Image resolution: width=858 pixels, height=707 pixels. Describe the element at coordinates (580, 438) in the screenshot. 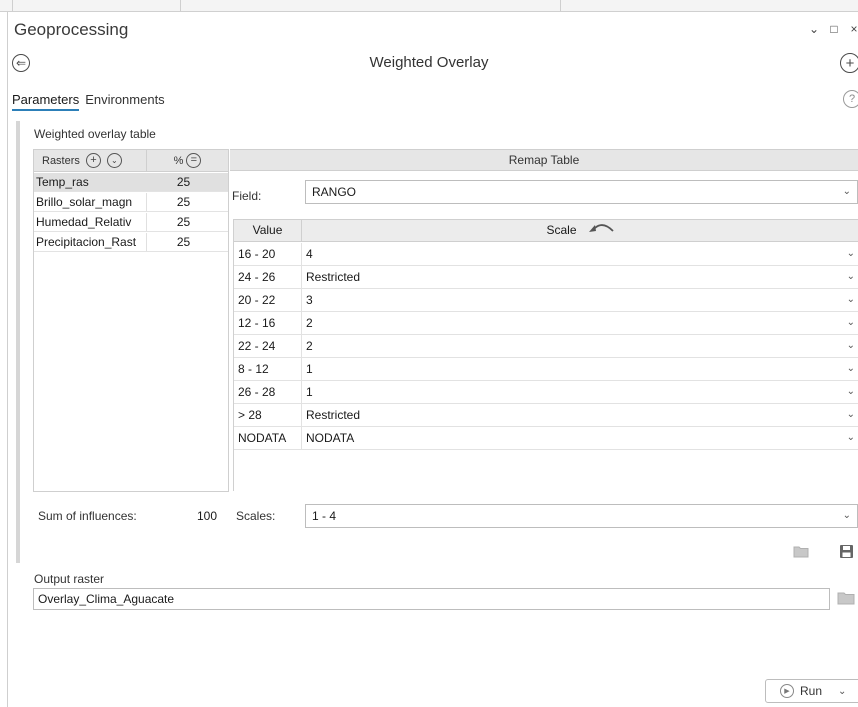

I see `remap-scale-select: NODATA ⌄` at that location.